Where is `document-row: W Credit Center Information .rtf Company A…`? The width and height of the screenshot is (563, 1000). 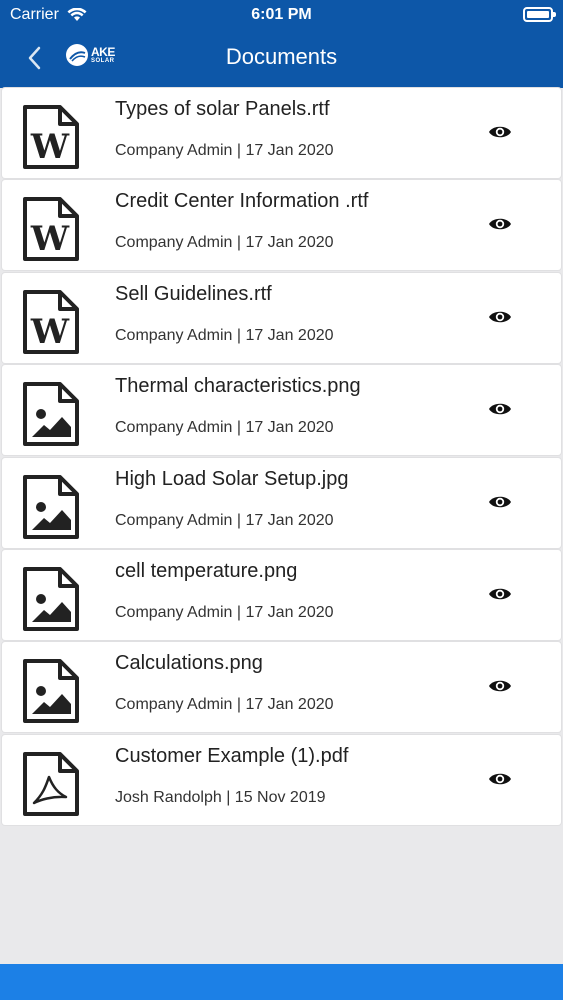
document-row: W Credit Center Information .rtf Company A… is located at coordinates (281, 225).